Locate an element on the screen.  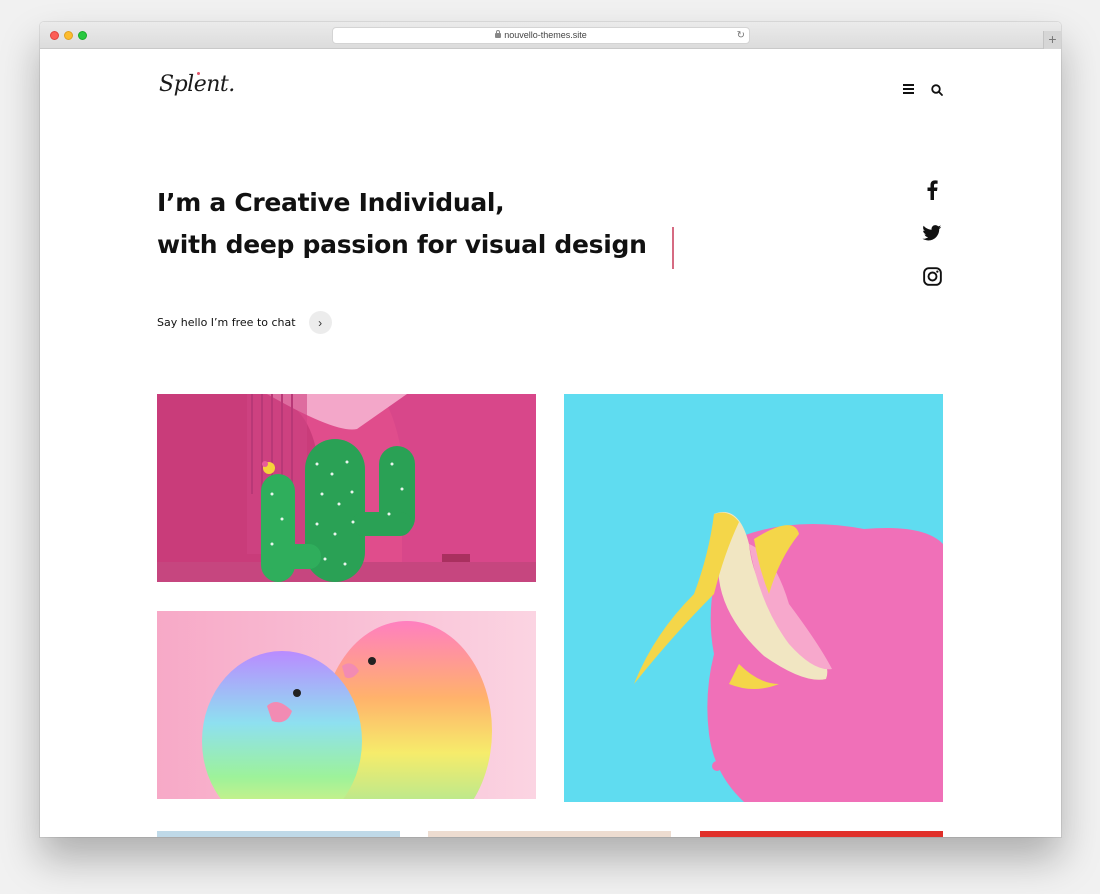
site-logo: Splent. is located at coordinates (197, 84).